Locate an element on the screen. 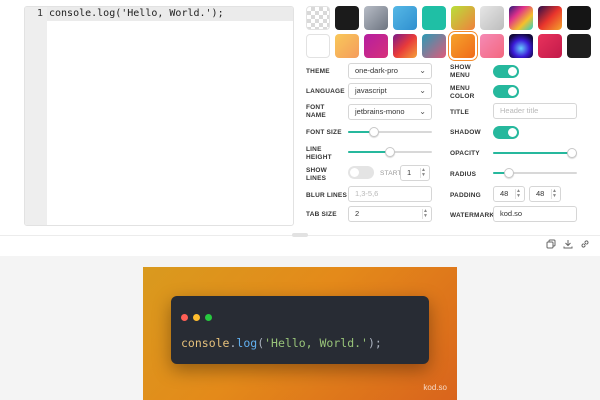  watermark-input: kod.so is located at coordinates (535, 214).